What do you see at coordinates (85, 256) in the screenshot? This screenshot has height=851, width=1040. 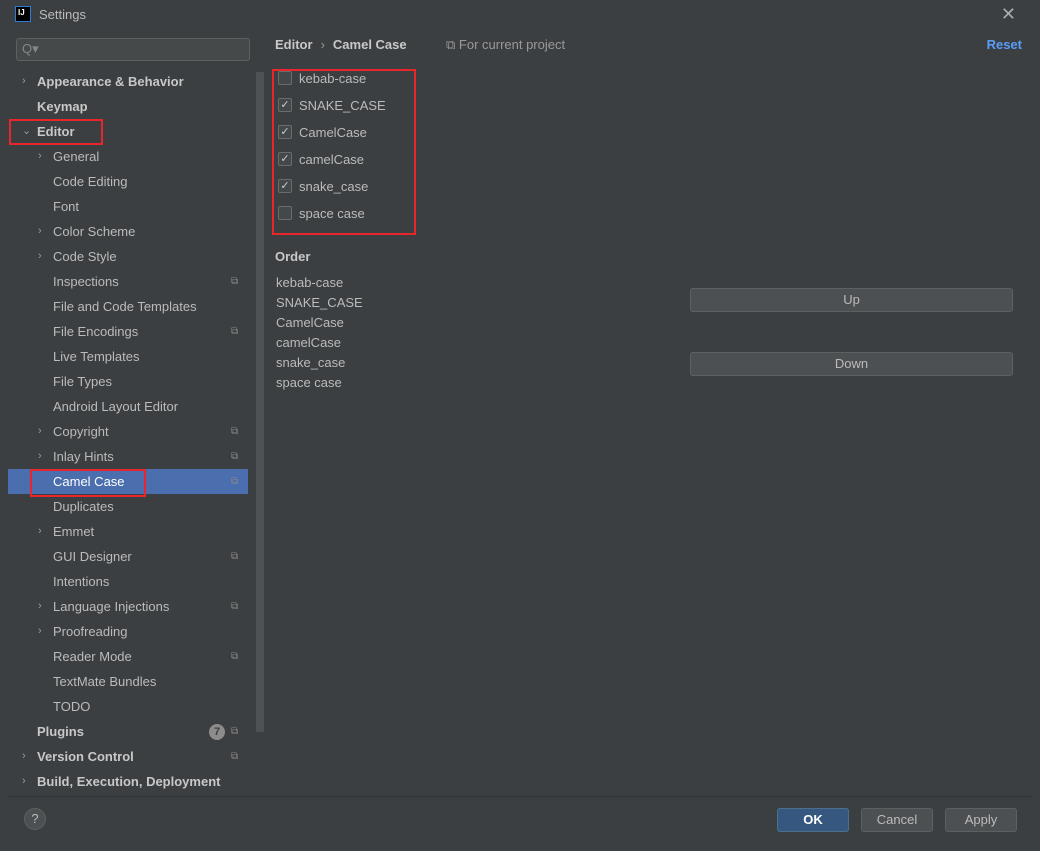 I see `tree-item-label: Code Style` at bounding box center [85, 256].